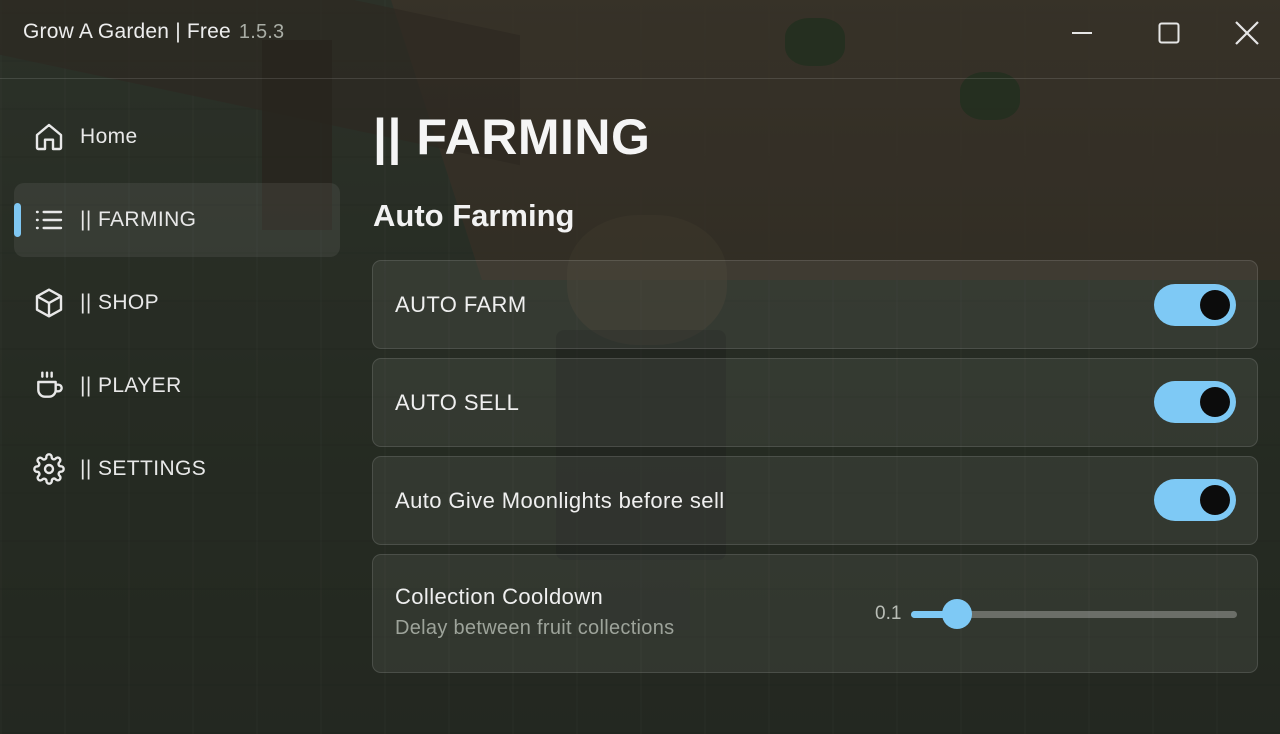 The image size is (1280, 734). Describe the element at coordinates (49, 220) in the screenshot. I see `list-icon` at that location.